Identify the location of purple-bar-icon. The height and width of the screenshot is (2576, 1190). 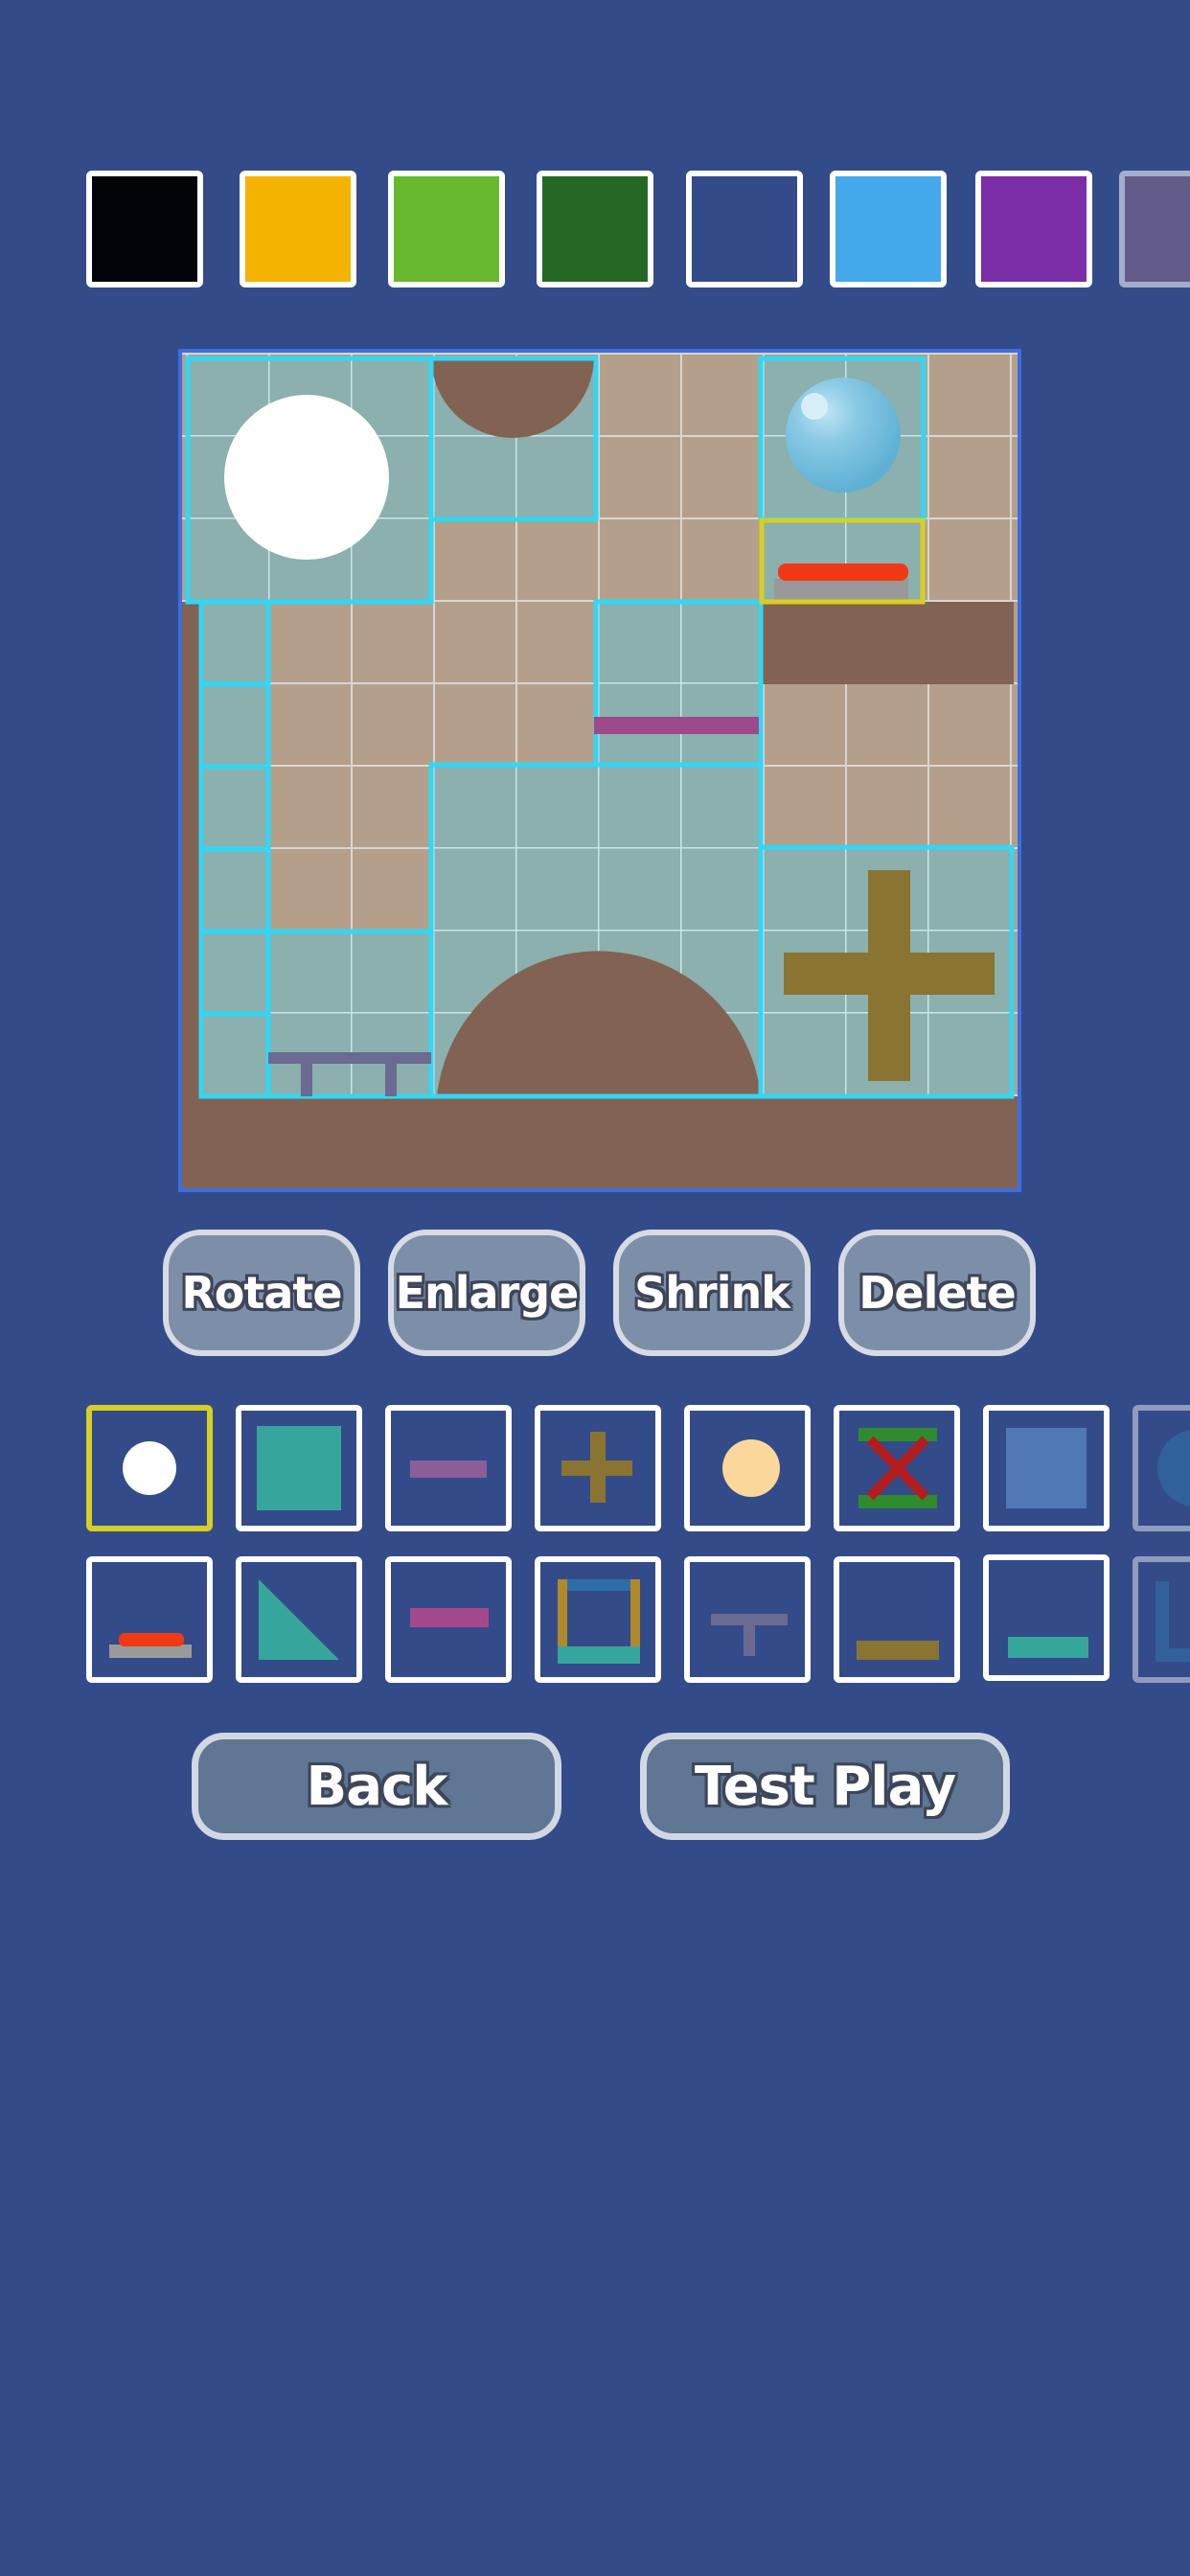
(449, 1469).